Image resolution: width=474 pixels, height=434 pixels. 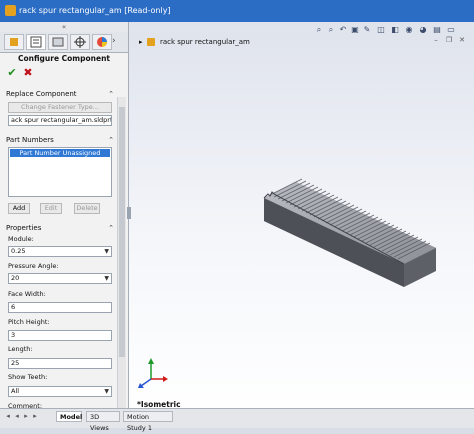 What do you see at coordinates (122, 232) in the screenshot?
I see `scrollbar-thumb` at bounding box center [122, 232].